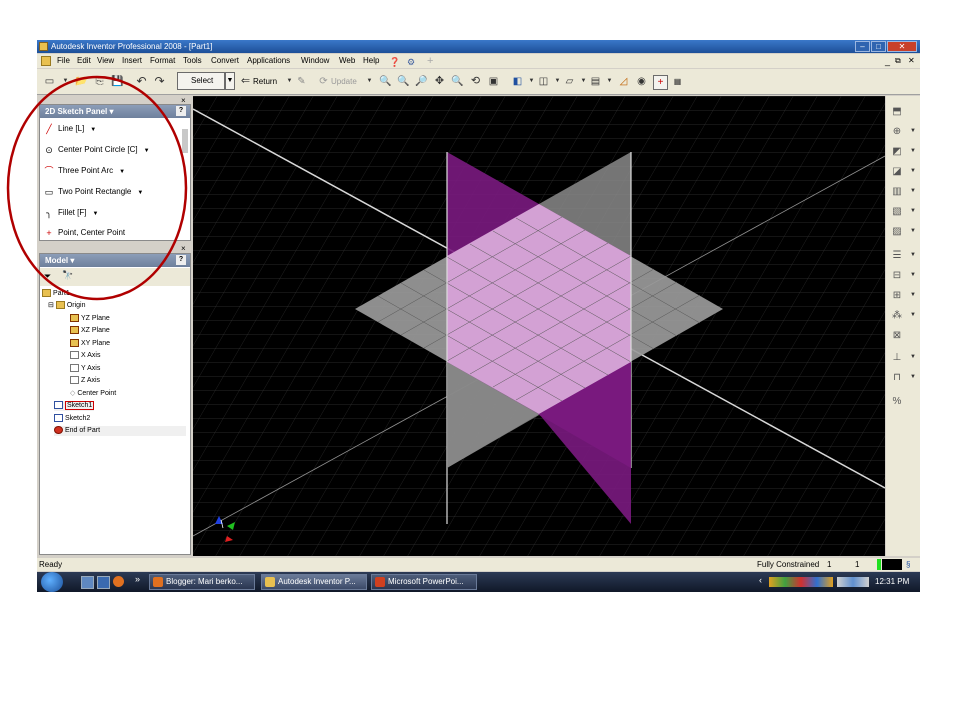 Image resolution: width=960 pixels, height=720 pixels. Describe the element at coordinates (270, 582) in the screenshot. I see `inventor-icon` at that location.